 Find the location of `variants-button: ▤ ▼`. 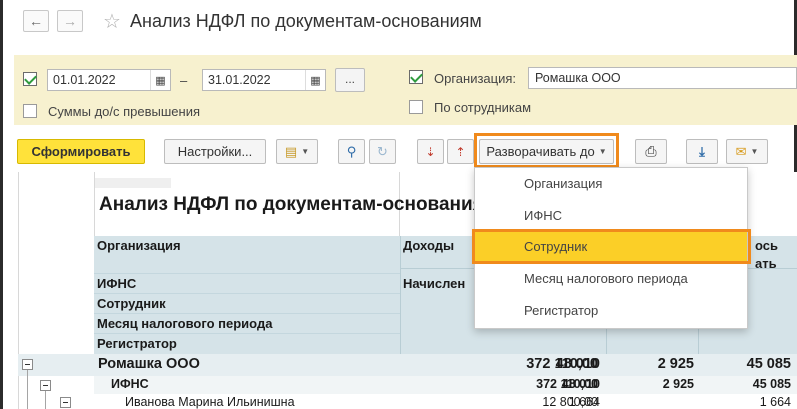

variants-button: ▤ ▼ is located at coordinates (297, 151).